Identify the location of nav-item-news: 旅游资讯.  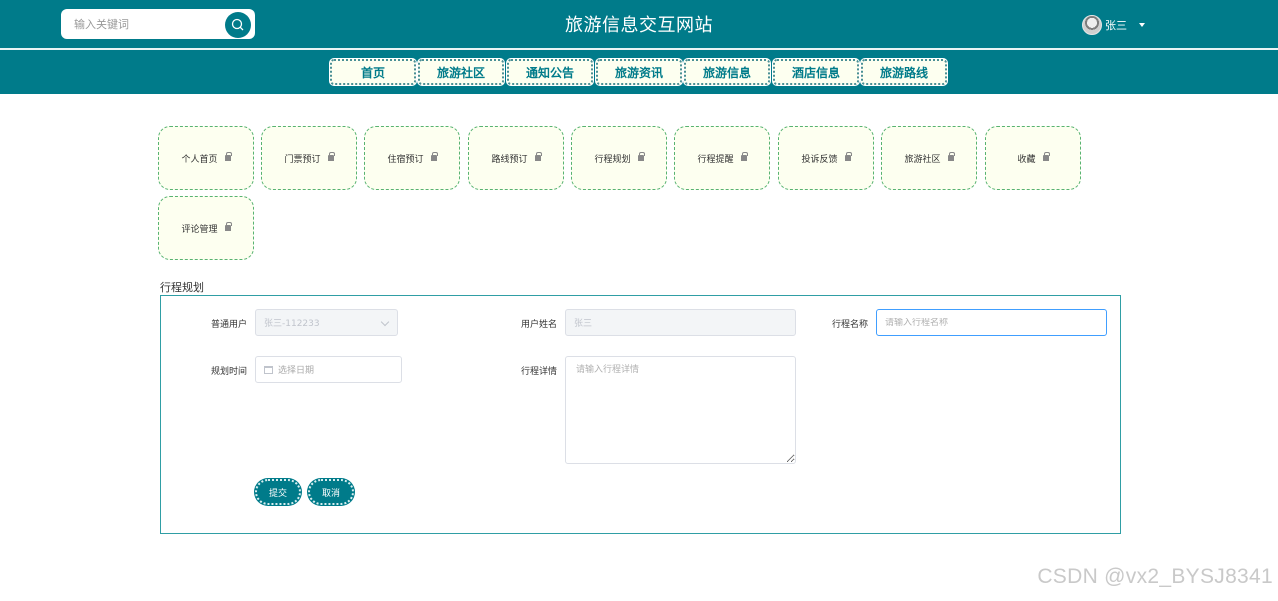
(639, 72).